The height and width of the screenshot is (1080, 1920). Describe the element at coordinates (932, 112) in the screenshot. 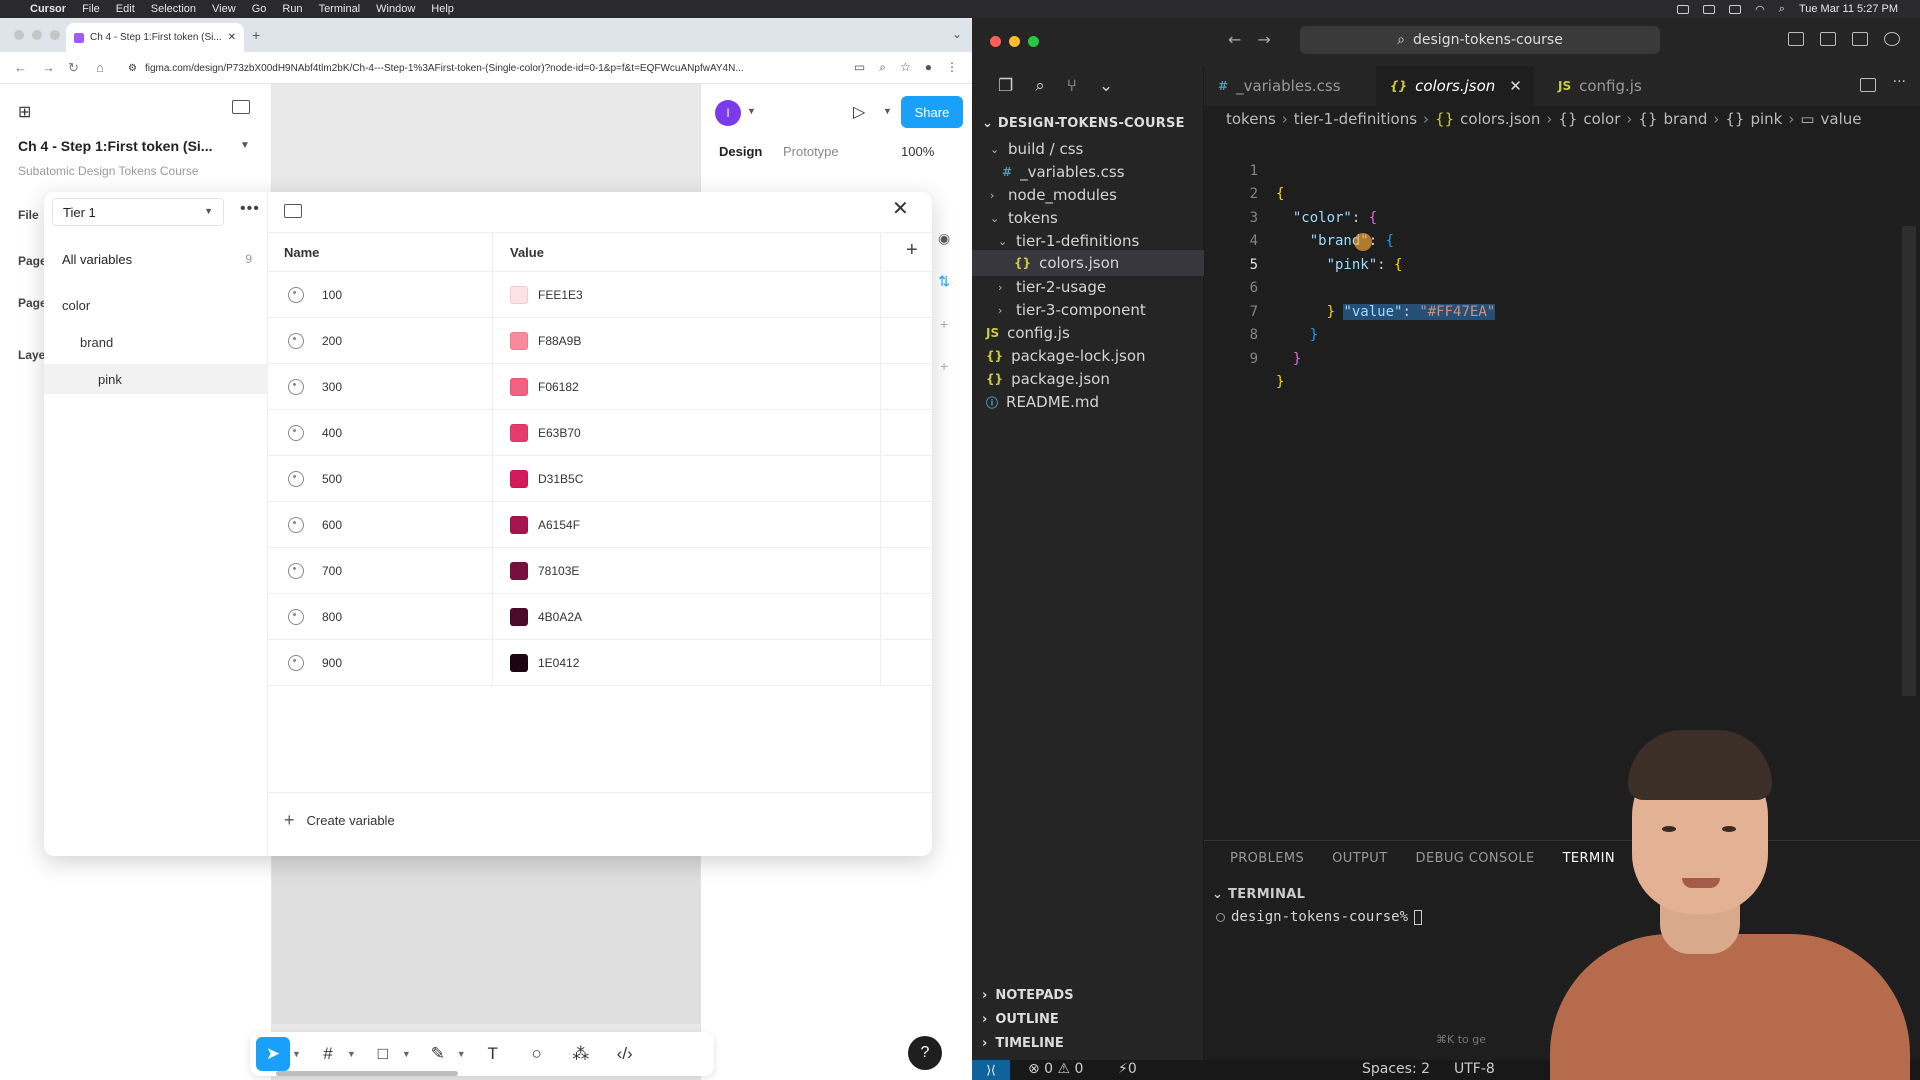

I see `share-button: Share` at that location.